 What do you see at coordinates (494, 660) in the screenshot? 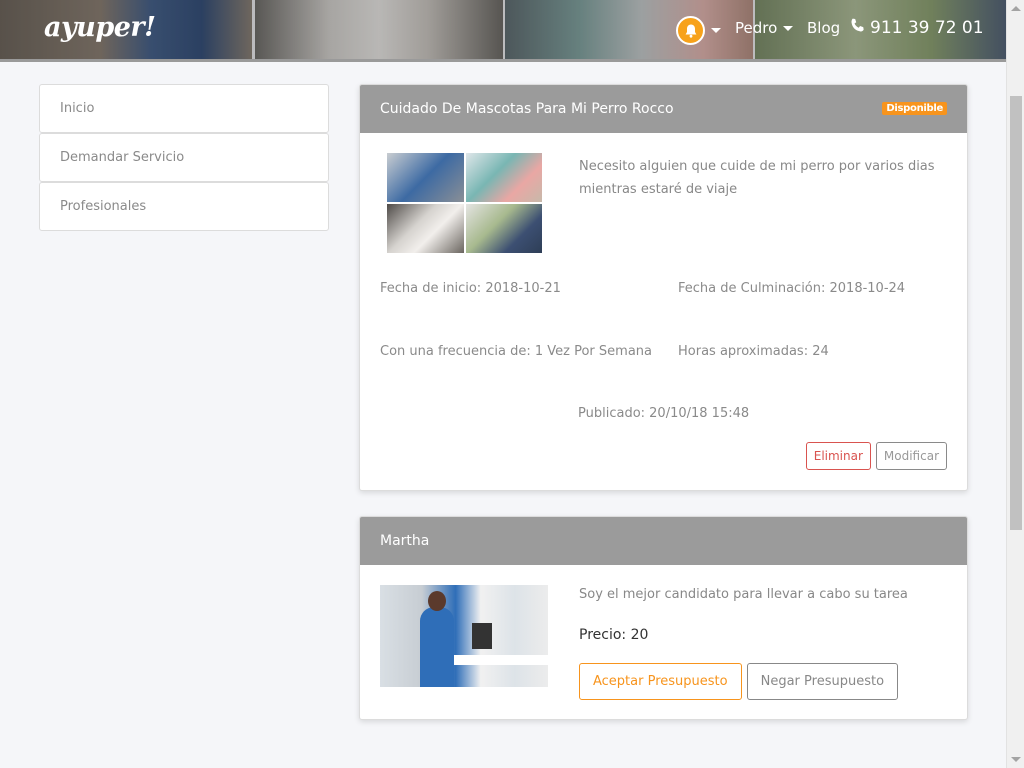
I see `photo-desk-shape` at bounding box center [494, 660].